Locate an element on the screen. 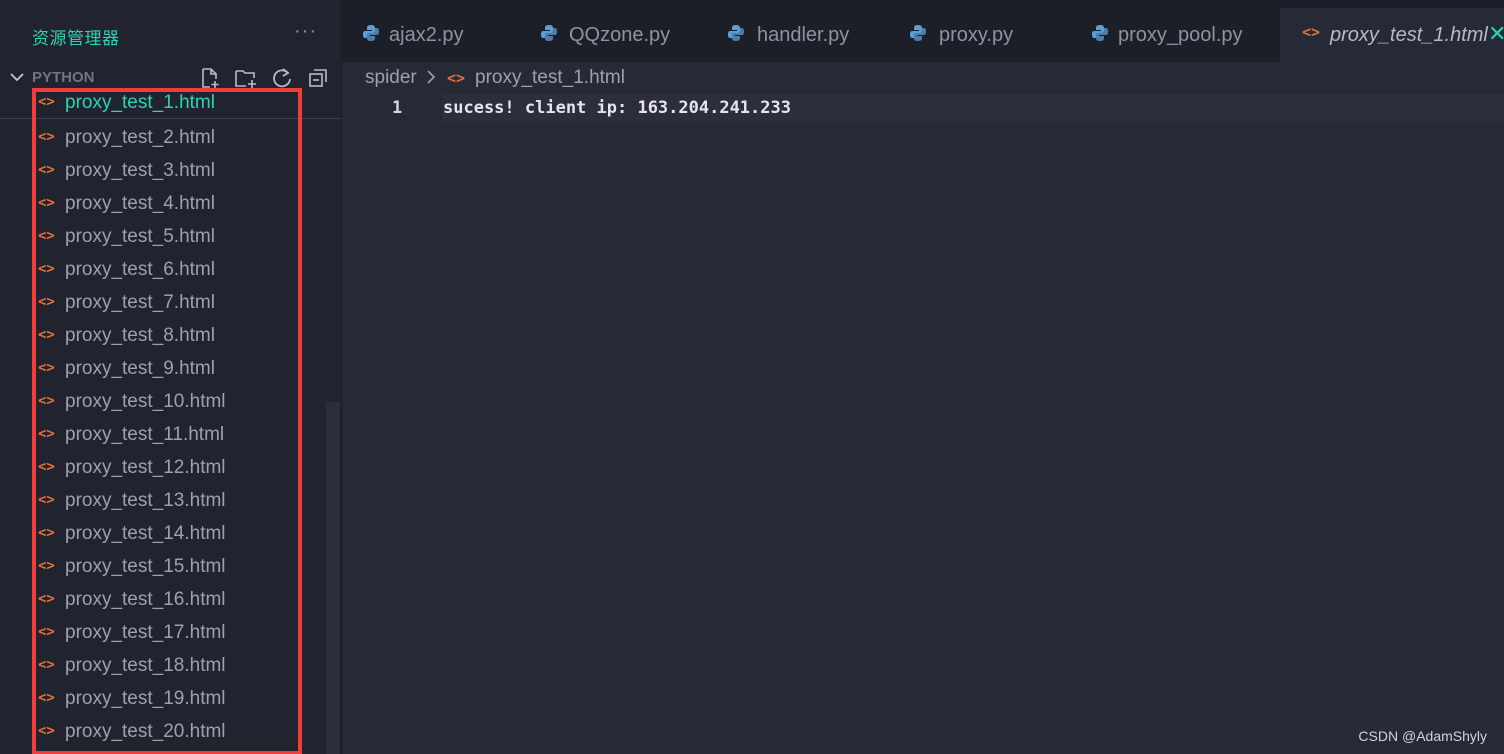  file-tree-item: <> proxy_test_10.html is located at coordinates (170, 401).